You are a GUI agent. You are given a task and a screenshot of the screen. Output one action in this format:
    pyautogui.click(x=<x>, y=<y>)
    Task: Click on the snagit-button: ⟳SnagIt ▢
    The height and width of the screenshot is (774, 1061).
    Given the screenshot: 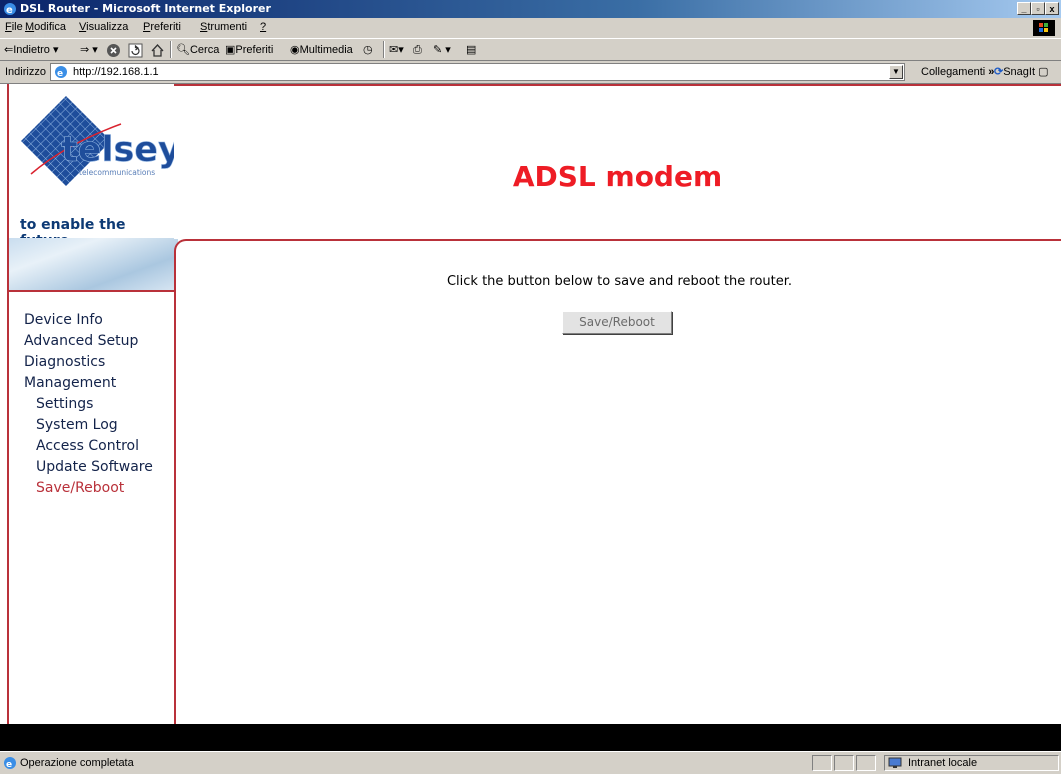 What is the action you would take?
    pyautogui.click(x=1021, y=72)
    